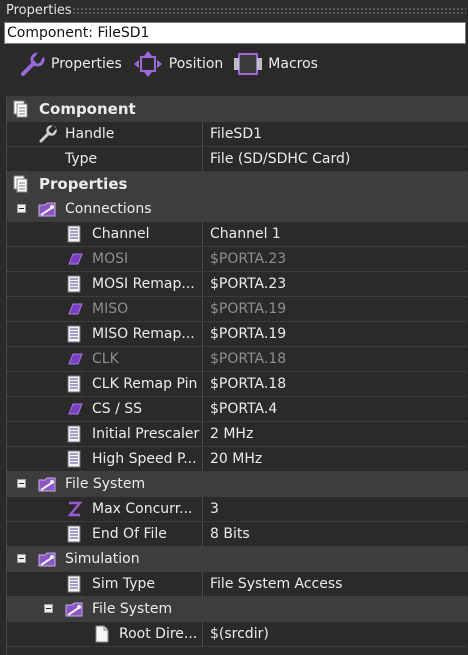 The image size is (468, 655). What do you see at coordinates (81, 159) in the screenshot?
I see `property-name: Type` at bounding box center [81, 159].